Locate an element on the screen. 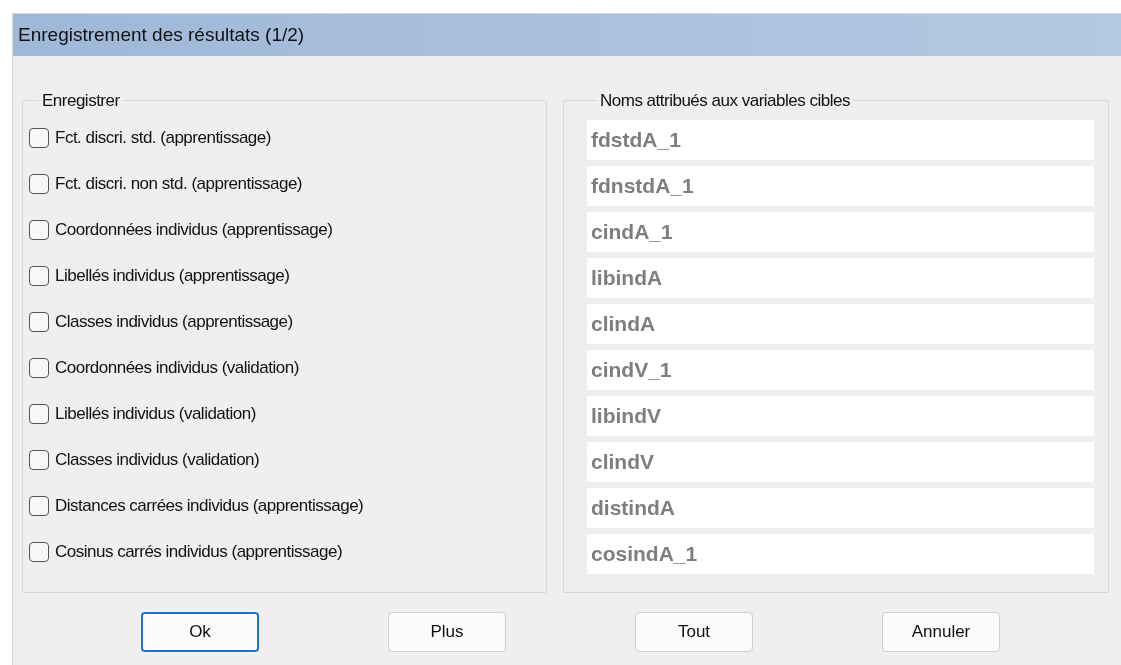 The height and width of the screenshot is (665, 1121). group-title: Enregistrer is located at coordinates (81, 101).